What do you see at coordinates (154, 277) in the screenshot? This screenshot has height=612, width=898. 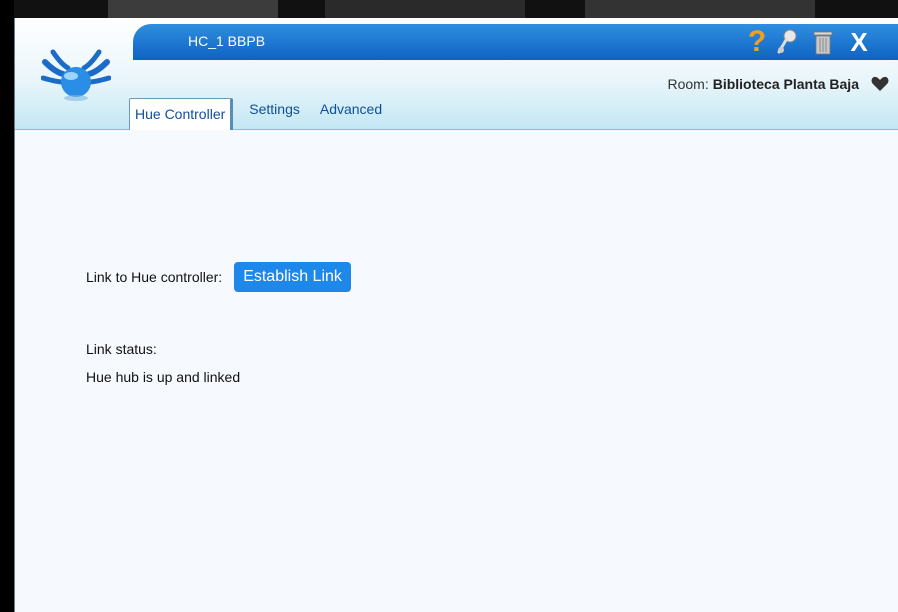 I see `link-label: Link to Hue controller:` at bounding box center [154, 277].